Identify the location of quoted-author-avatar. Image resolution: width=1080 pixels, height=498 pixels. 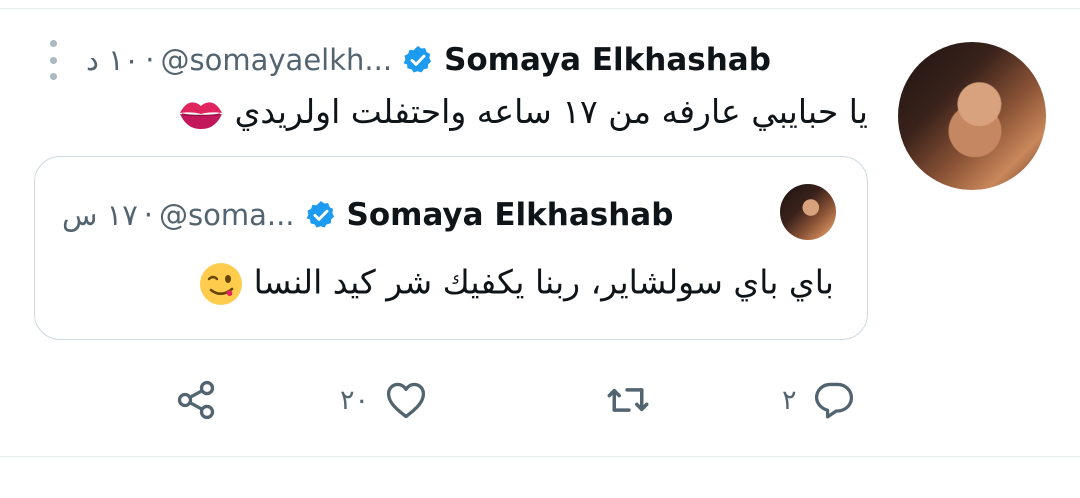
(808, 212).